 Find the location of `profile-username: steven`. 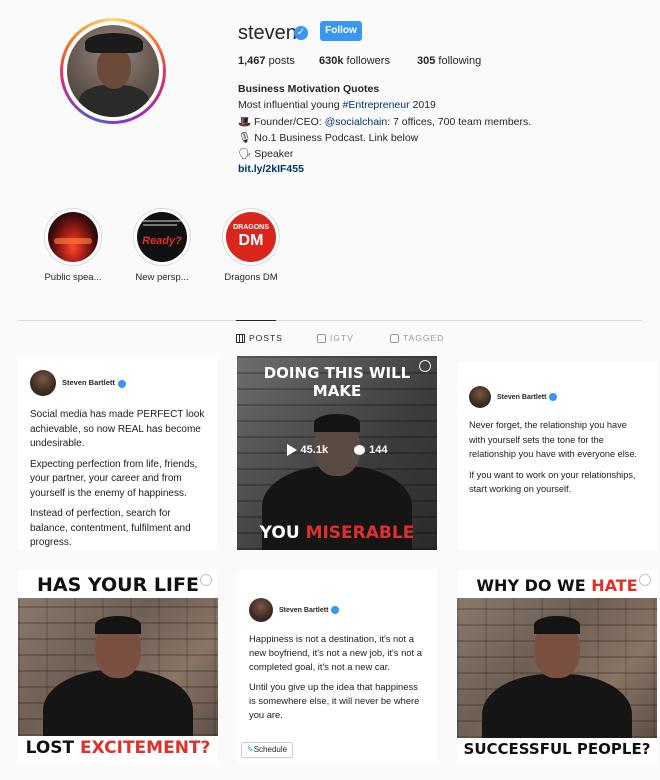

profile-username: steven is located at coordinates (267, 33).